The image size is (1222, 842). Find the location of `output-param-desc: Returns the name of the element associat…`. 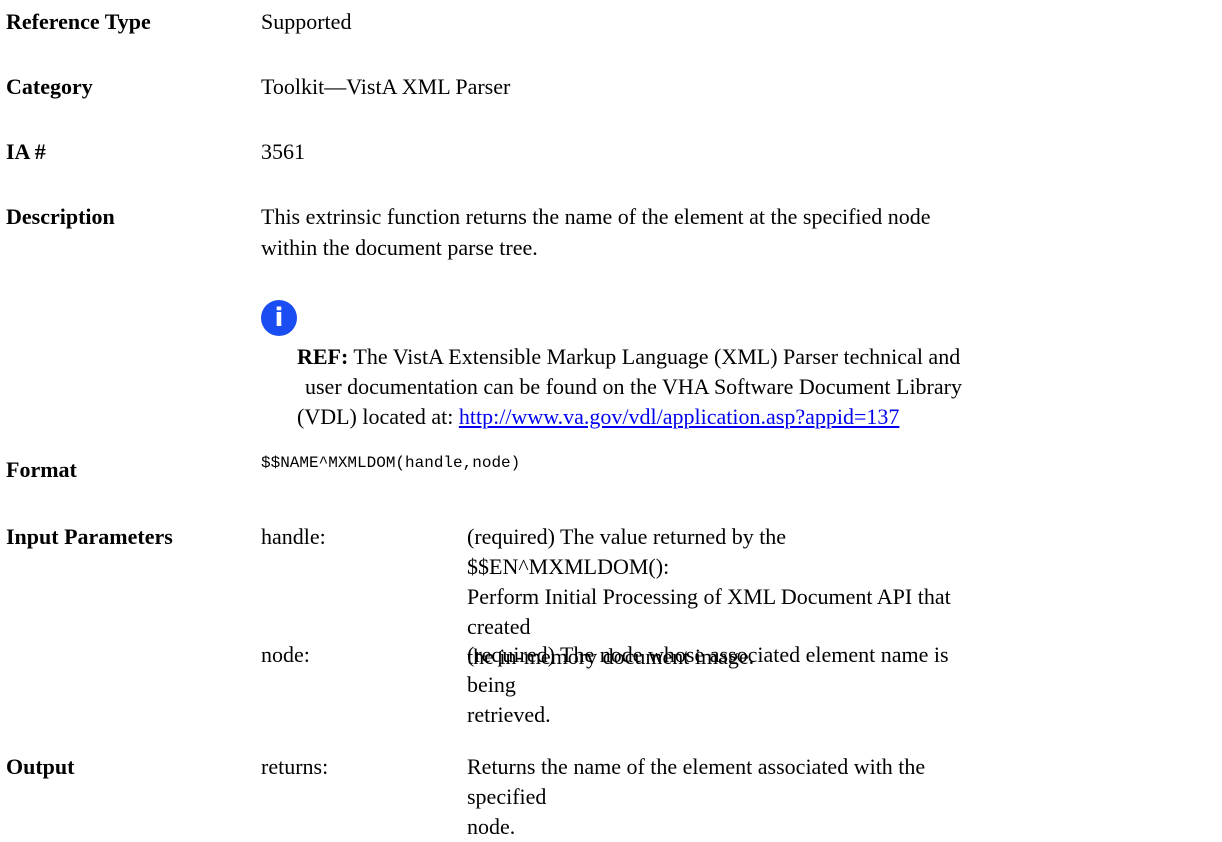

output-param-desc: Returns the name of the element associat… is located at coordinates (727, 797).